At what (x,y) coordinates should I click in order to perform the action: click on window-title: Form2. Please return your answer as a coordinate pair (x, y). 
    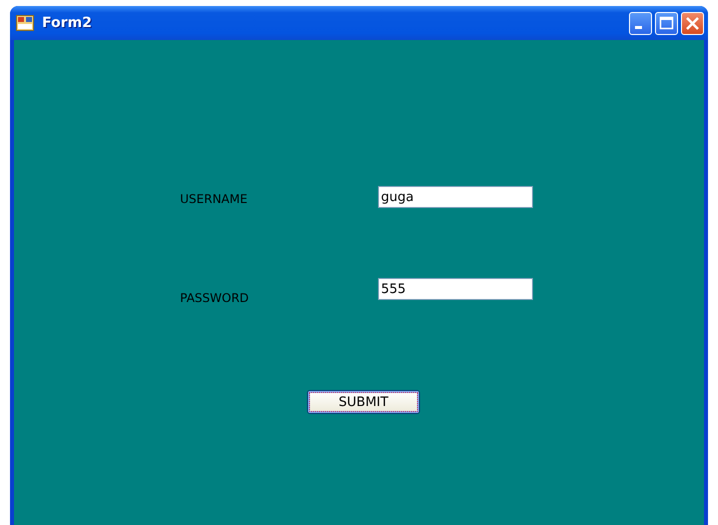
    Looking at the image, I should click on (67, 23).